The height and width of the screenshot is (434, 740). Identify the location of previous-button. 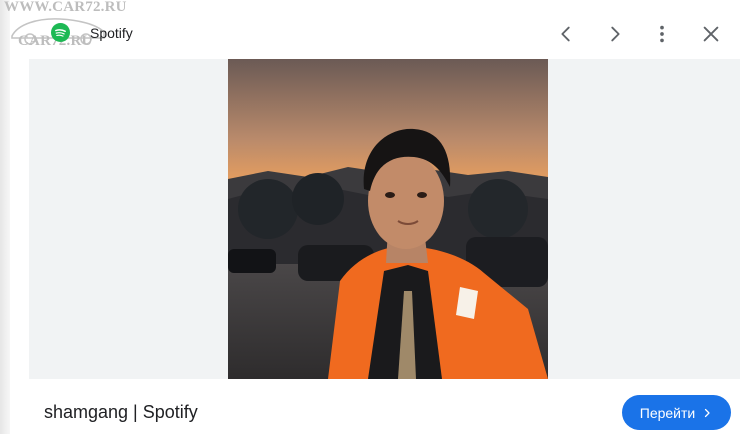
(566, 34).